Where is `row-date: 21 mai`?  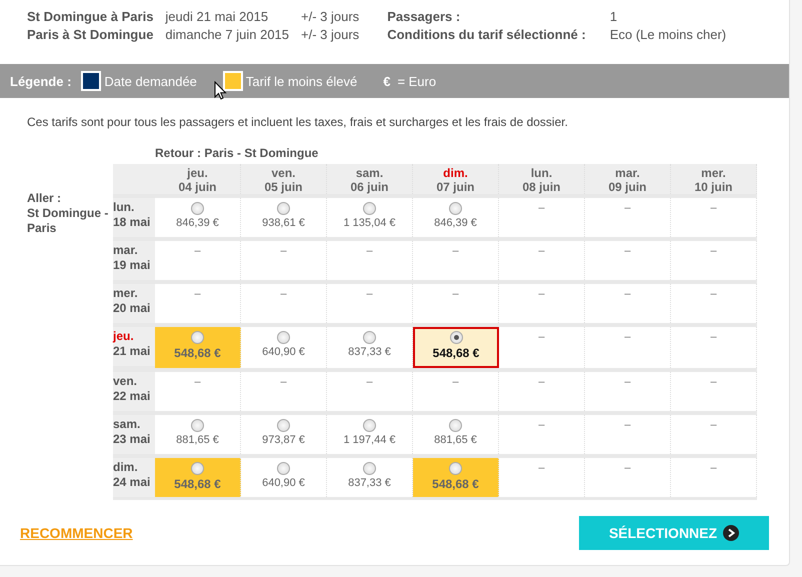
row-date: 21 mai is located at coordinates (131, 351).